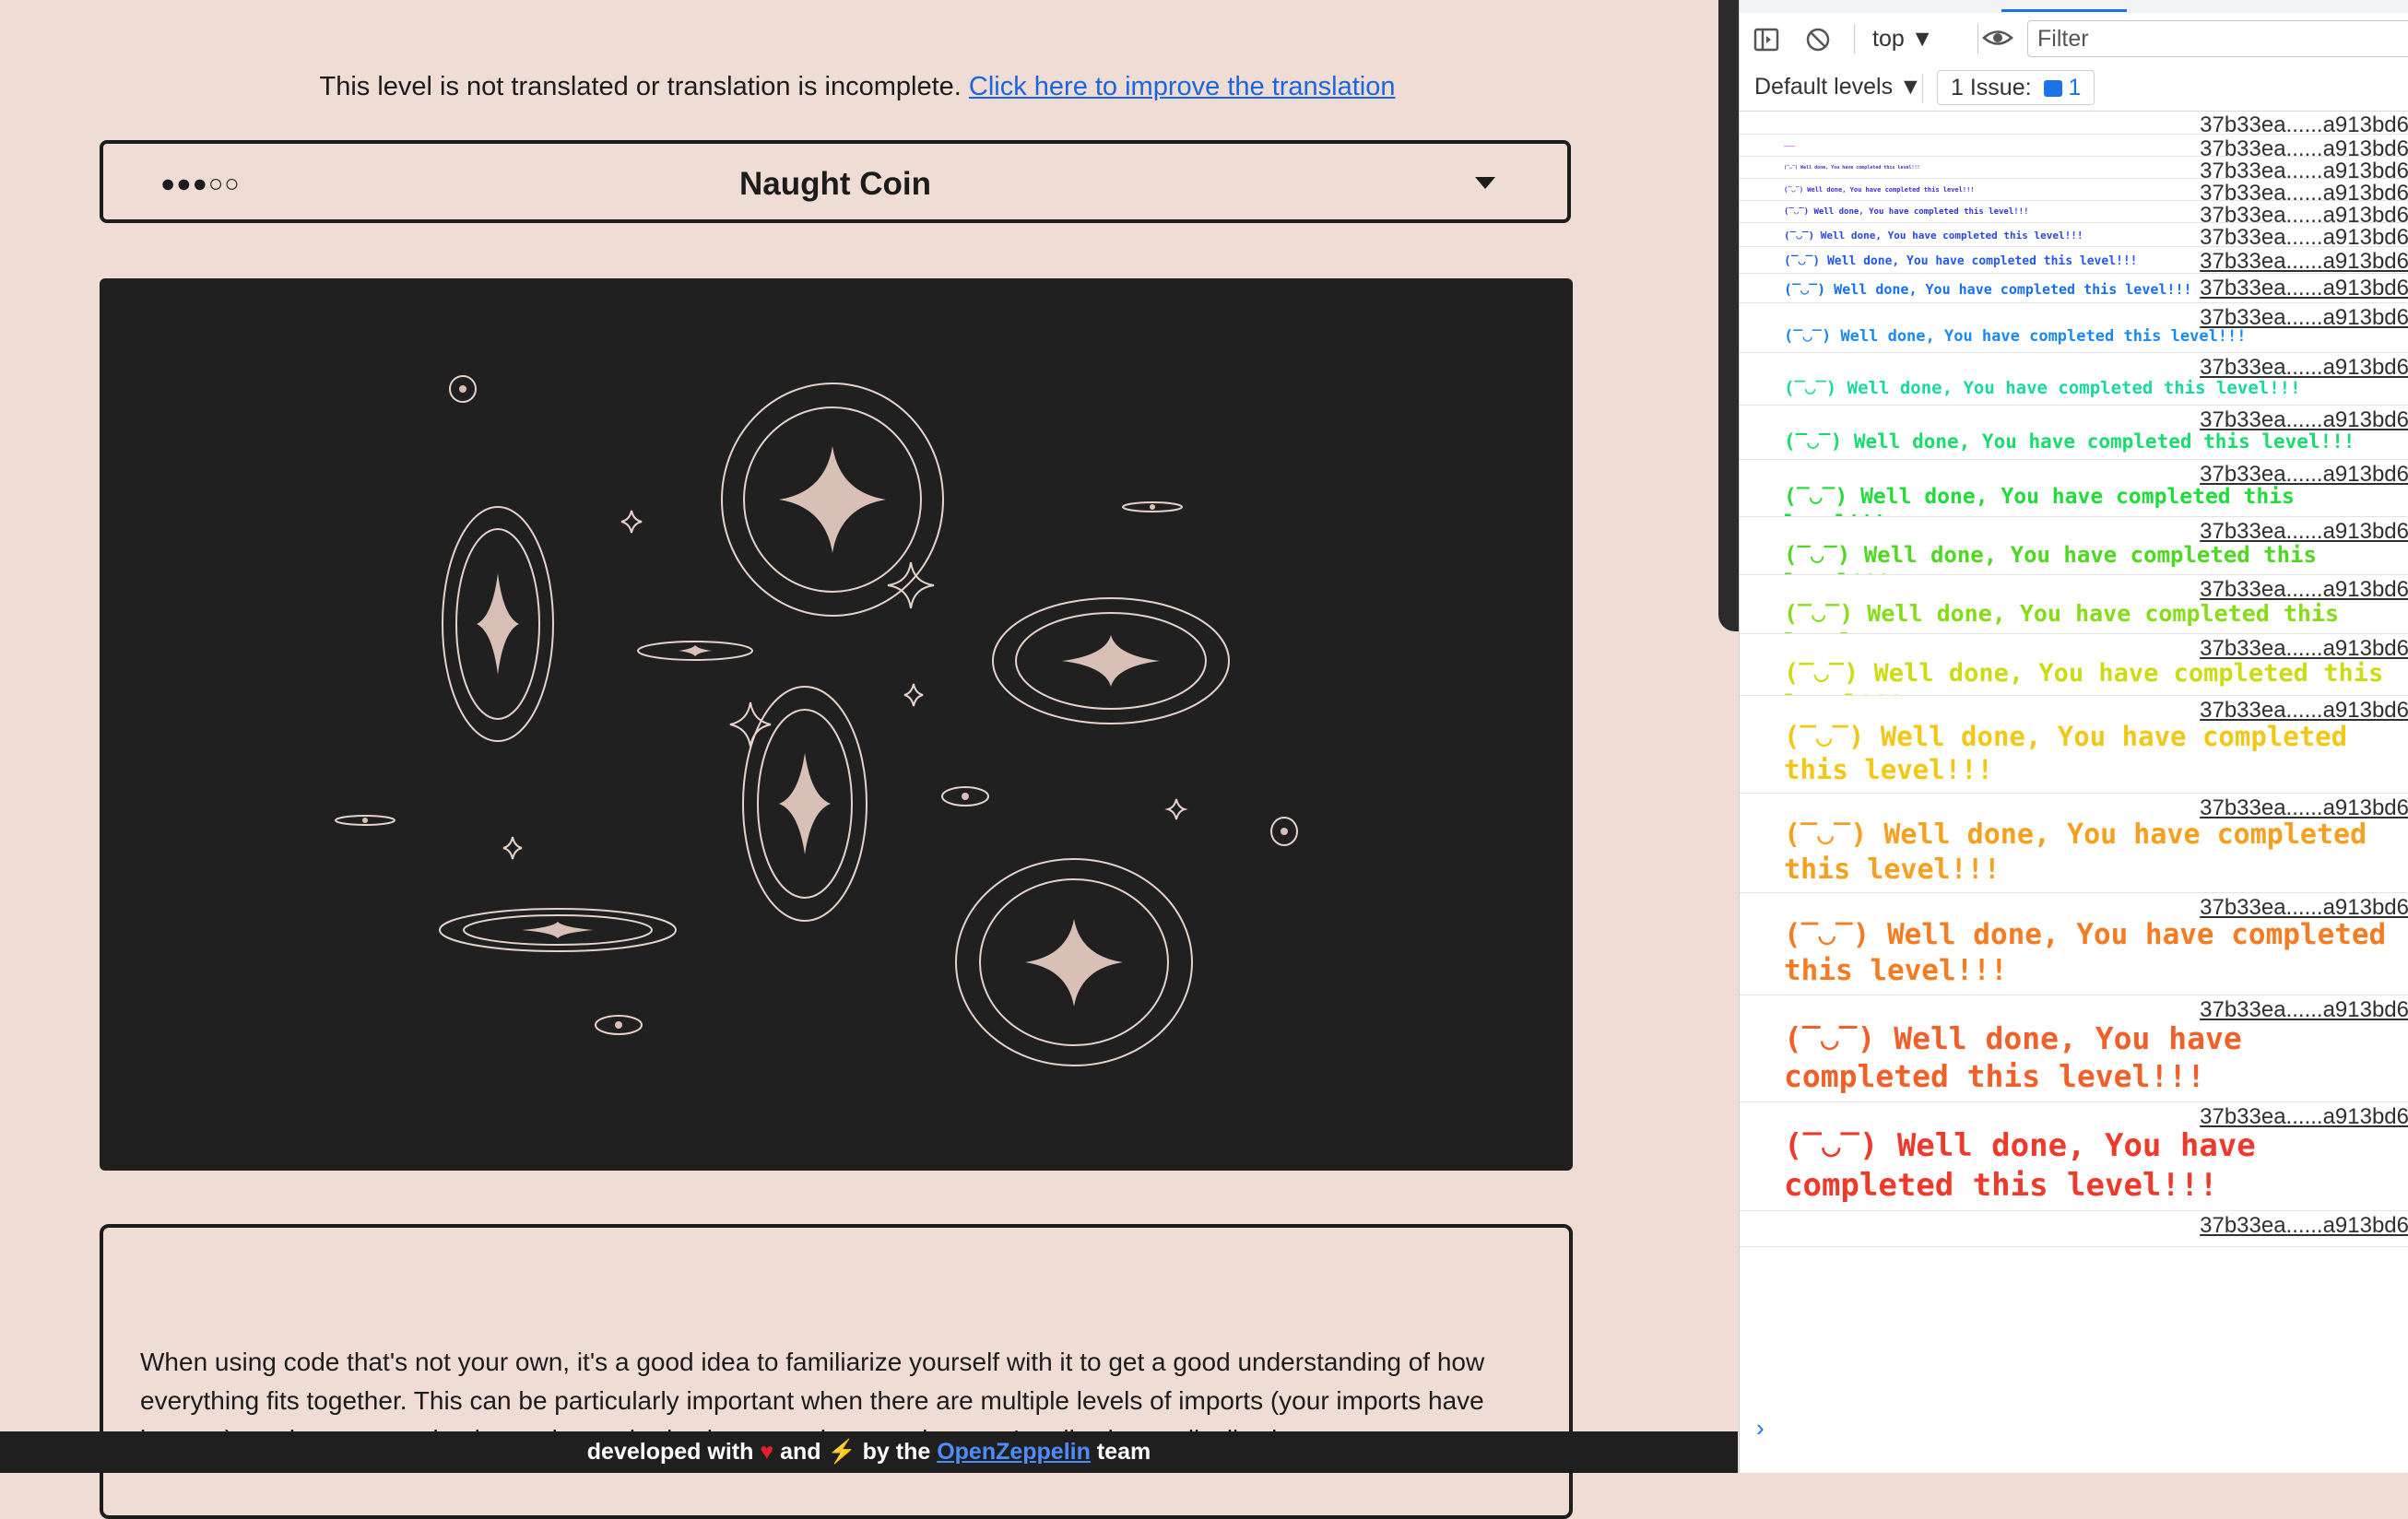 This screenshot has width=2408, height=1519. What do you see at coordinates (1761, 1428) in the screenshot?
I see `console-prompt-icon: ›` at bounding box center [1761, 1428].